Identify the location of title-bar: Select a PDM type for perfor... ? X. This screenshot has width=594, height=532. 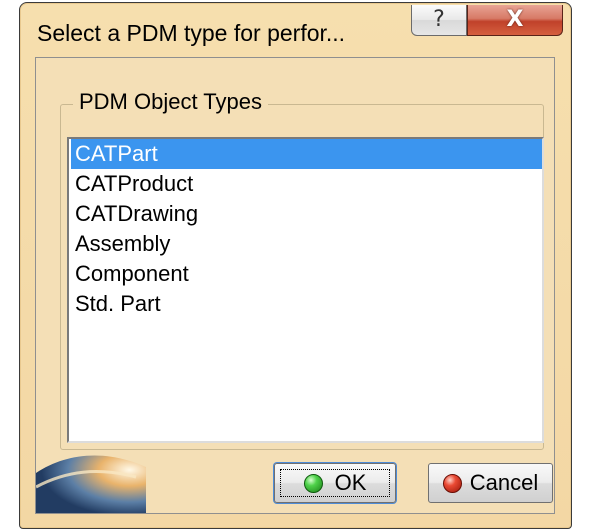
(295, 30).